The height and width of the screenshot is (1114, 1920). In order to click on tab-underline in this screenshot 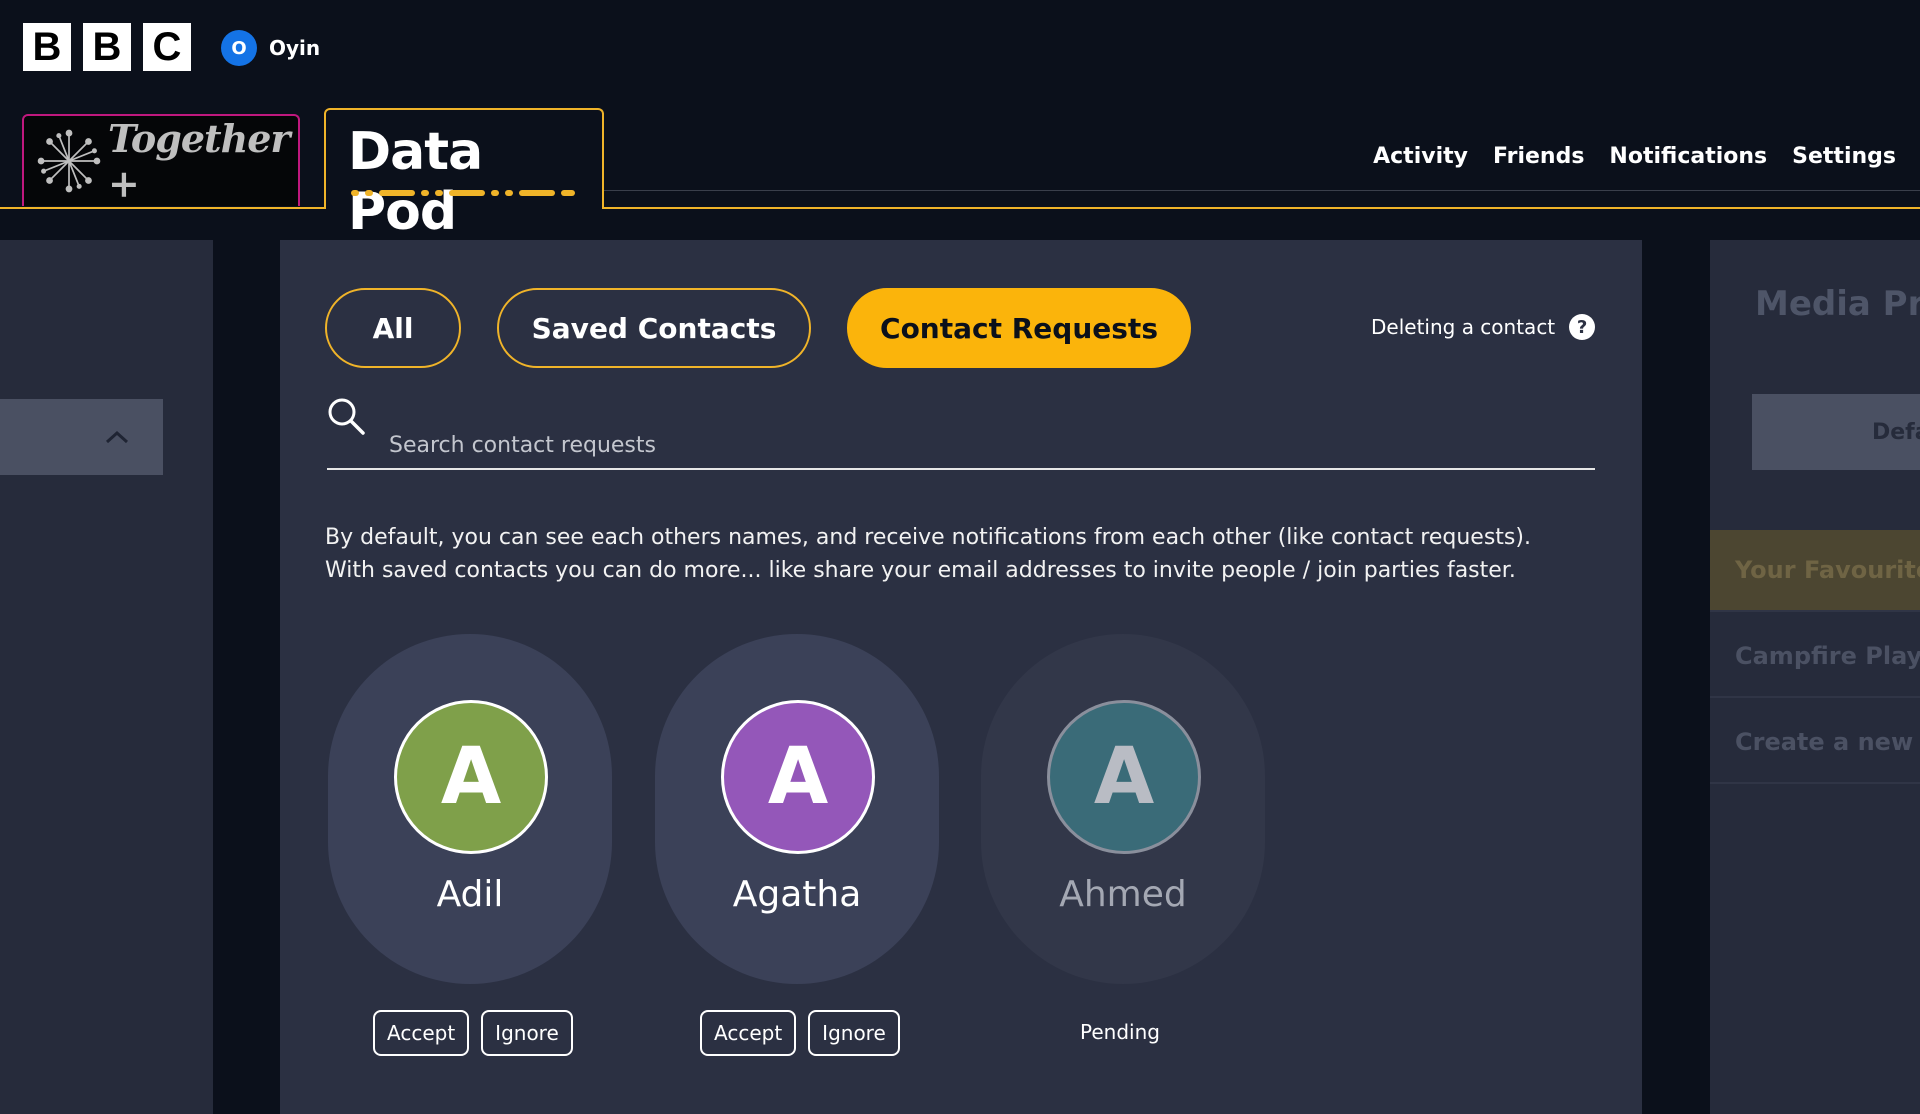, I will do `click(960, 208)`.